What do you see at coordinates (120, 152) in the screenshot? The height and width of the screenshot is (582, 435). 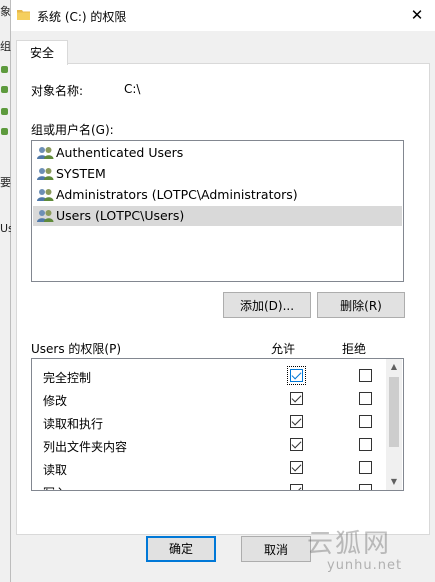 I see `group-name: Authenticated Users` at bounding box center [120, 152].